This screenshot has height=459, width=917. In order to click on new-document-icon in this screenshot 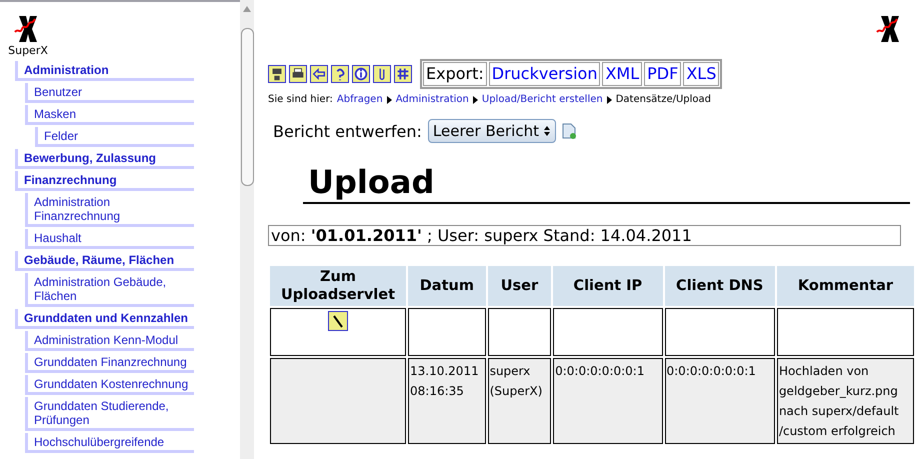, I will do `click(569, 131)`.